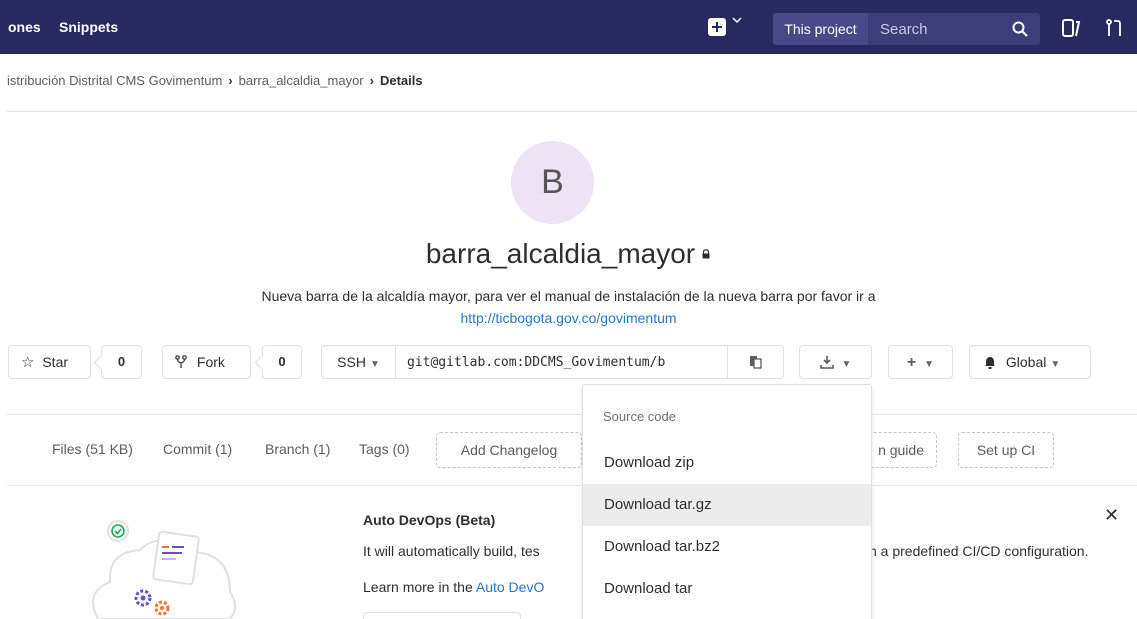  What do you see at coordinates (568, 318) in the screenshot?
I see `project-description-link: http://ticbogota.gov.co/govimentum` at bounding box center [568, 318].